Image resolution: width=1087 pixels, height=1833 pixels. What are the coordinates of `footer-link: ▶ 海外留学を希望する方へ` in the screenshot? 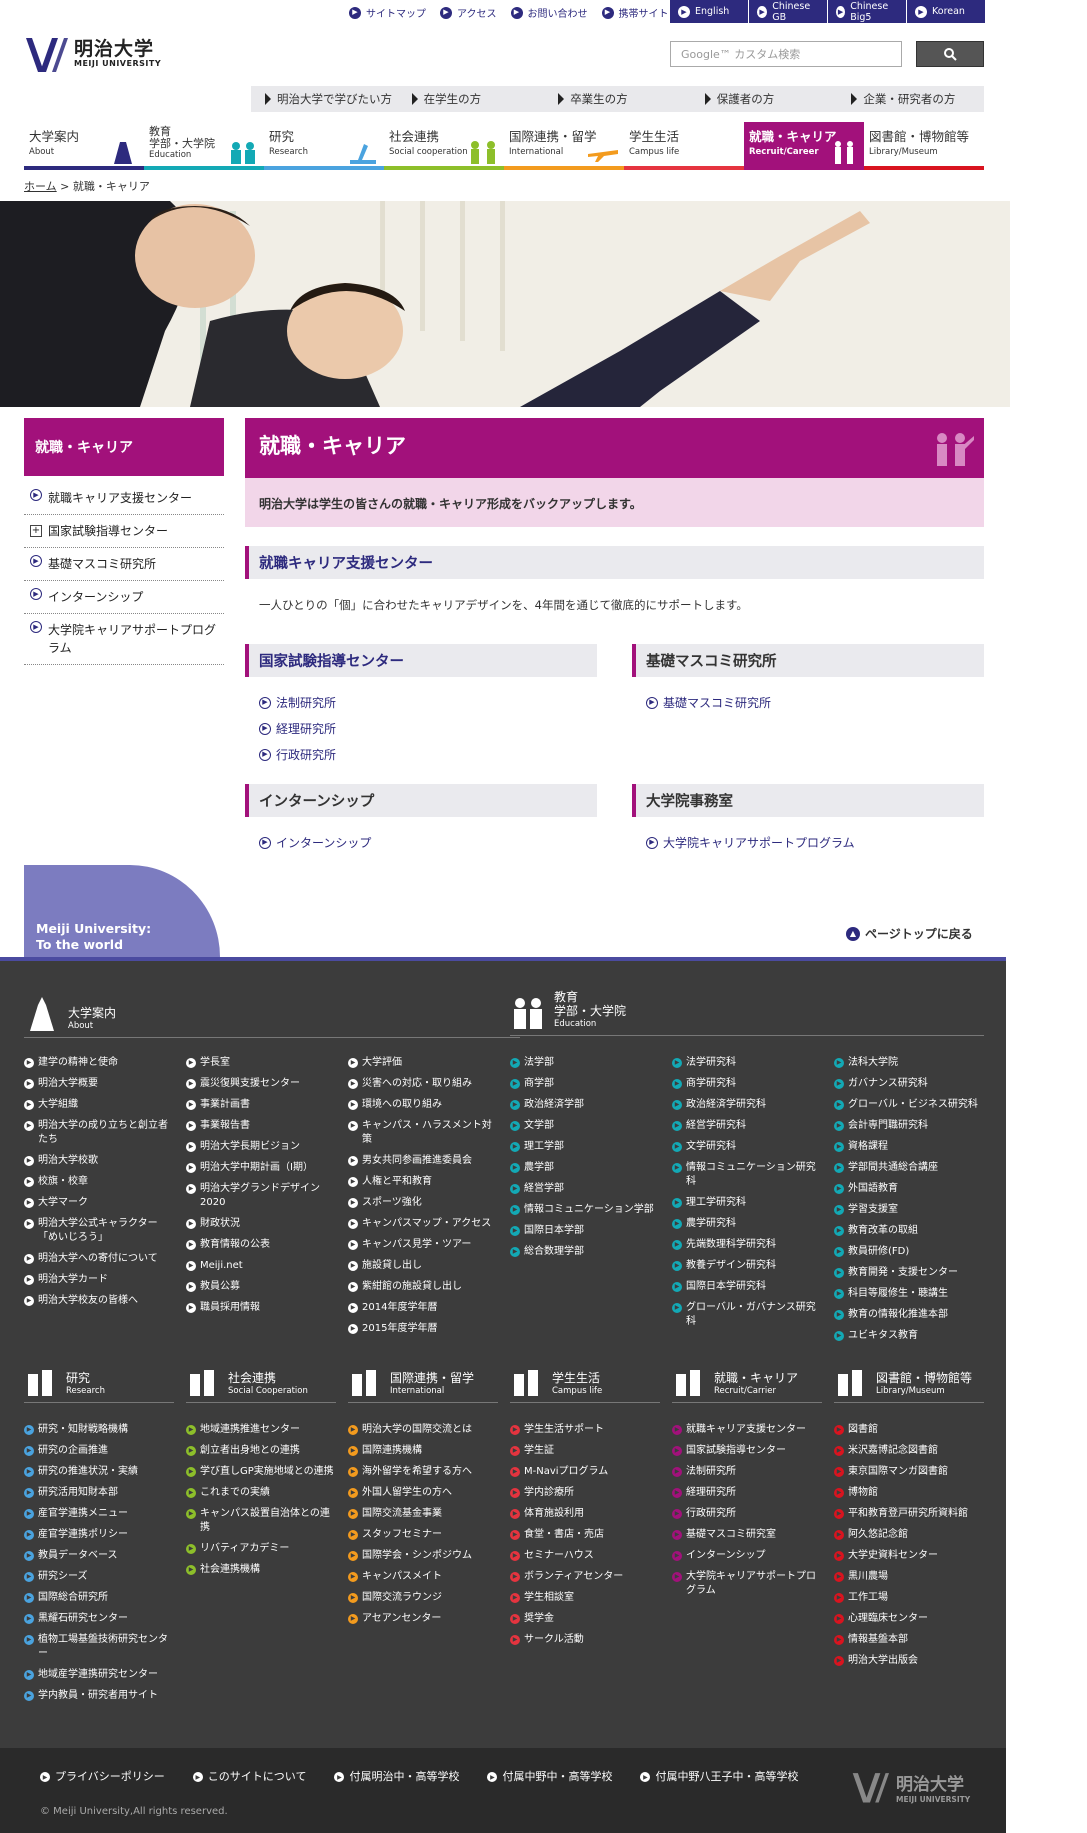 It's located at (423, 1472).